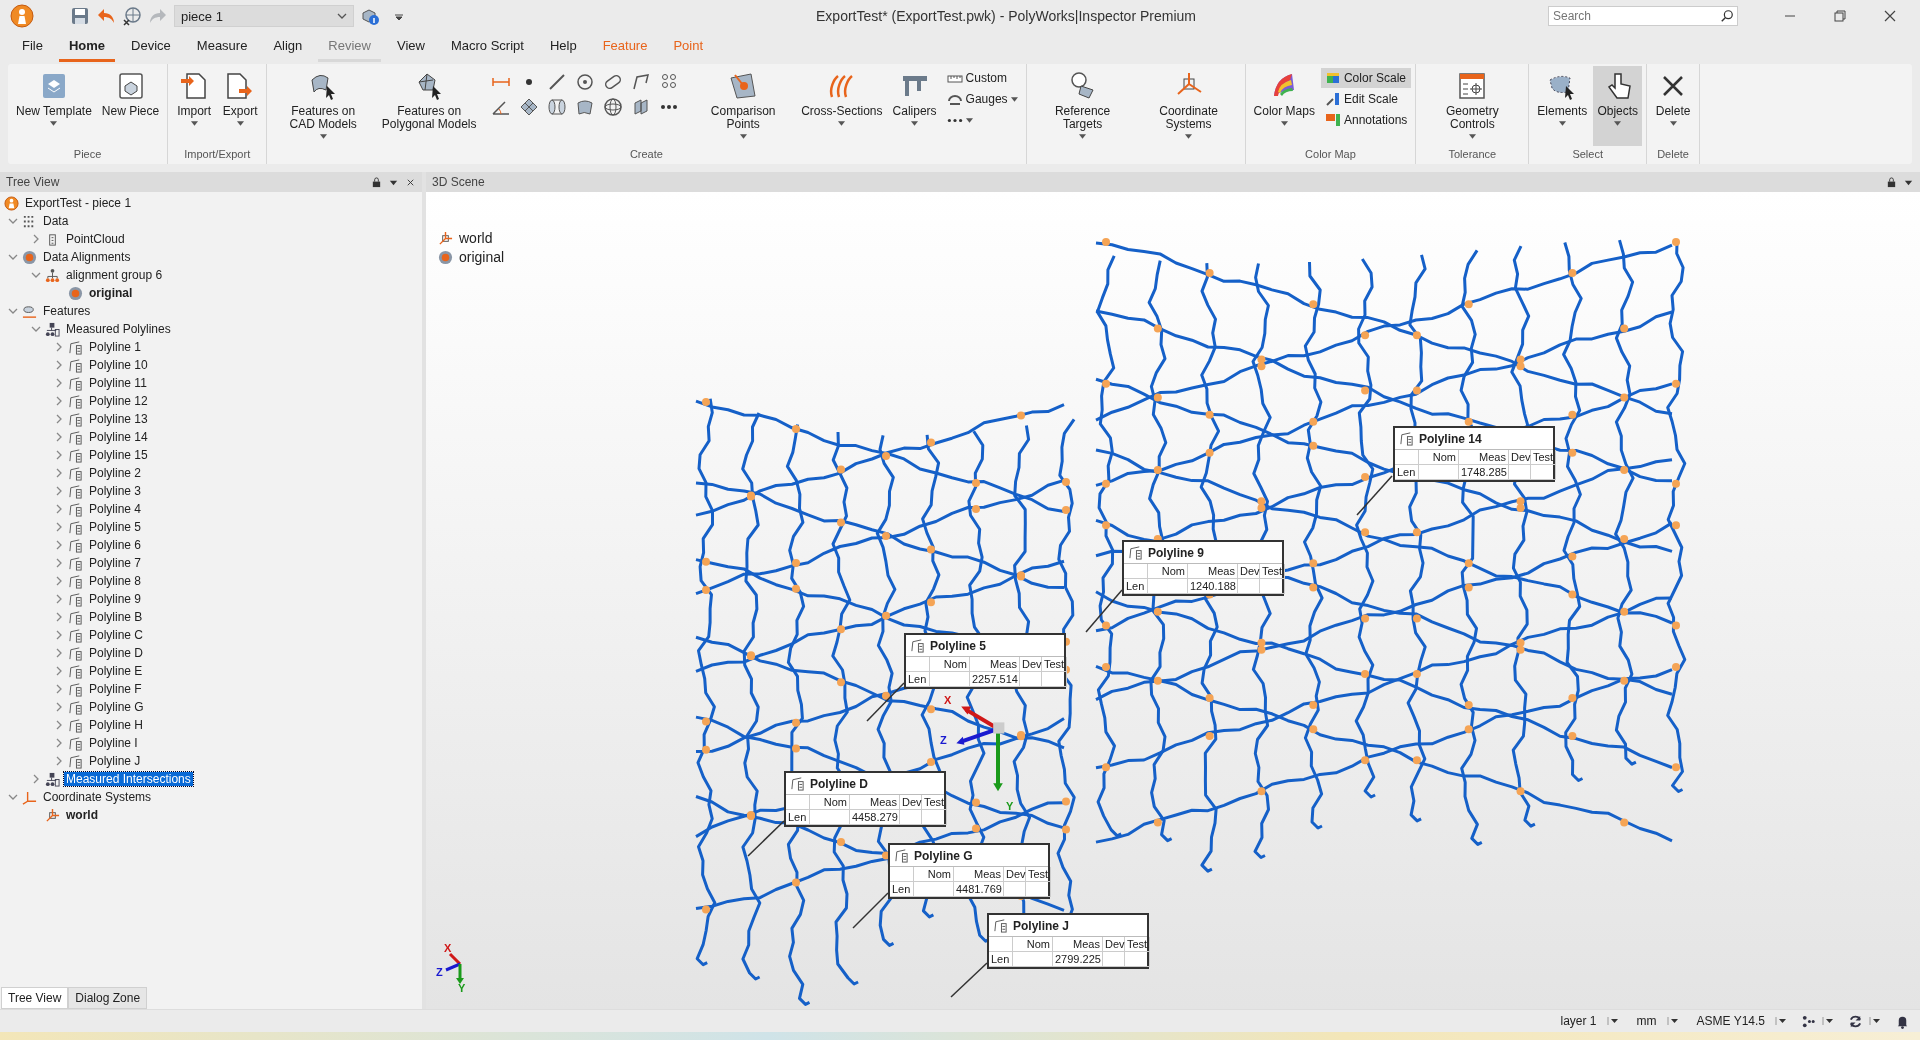 The height and width of the screenshot is (1040, 1920). I want to click on tree-item: Polyline 6, so click(115, 545).